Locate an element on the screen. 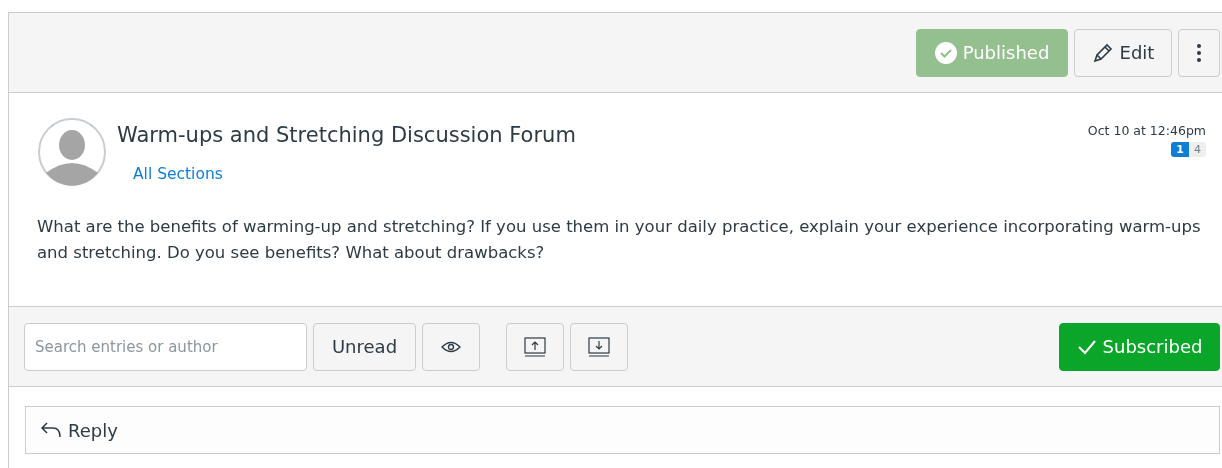 This screenshot has height=468, width=1222. check-circle-icon is located at coordinates (945, 52).